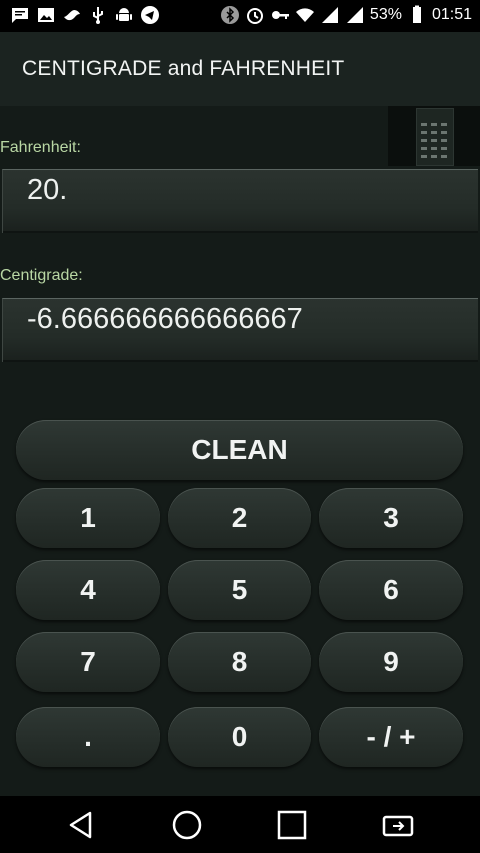 The height and width of the screenshot is (853, 480). I want to click on key-1-button: 1, so click(88, 518).